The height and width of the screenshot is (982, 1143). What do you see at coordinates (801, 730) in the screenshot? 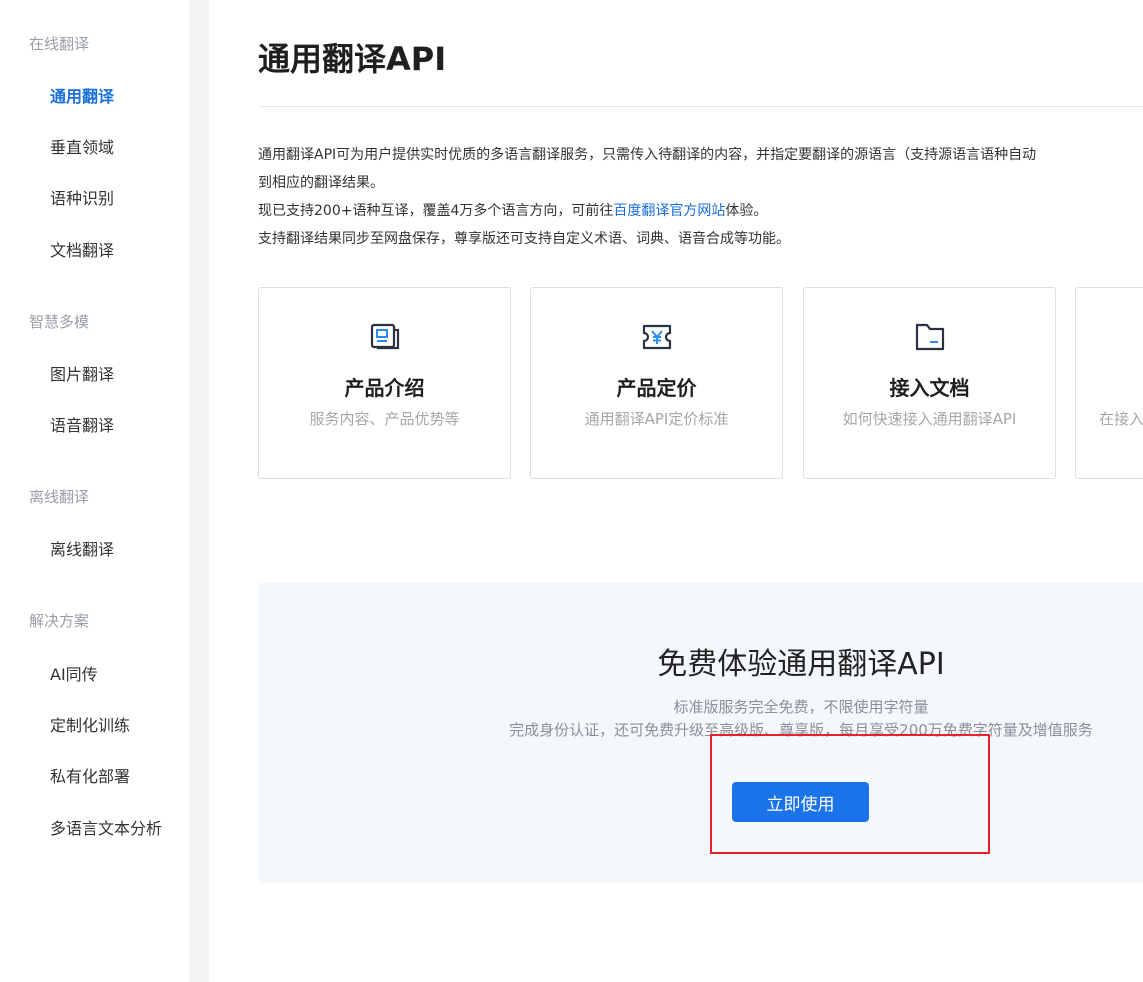
I see `free-trial-line-2: 完成身份认证，还可免费升级至高级版、尊享版，每月享受200万免费字符量及增值服务` at bounding box center [801, 730].